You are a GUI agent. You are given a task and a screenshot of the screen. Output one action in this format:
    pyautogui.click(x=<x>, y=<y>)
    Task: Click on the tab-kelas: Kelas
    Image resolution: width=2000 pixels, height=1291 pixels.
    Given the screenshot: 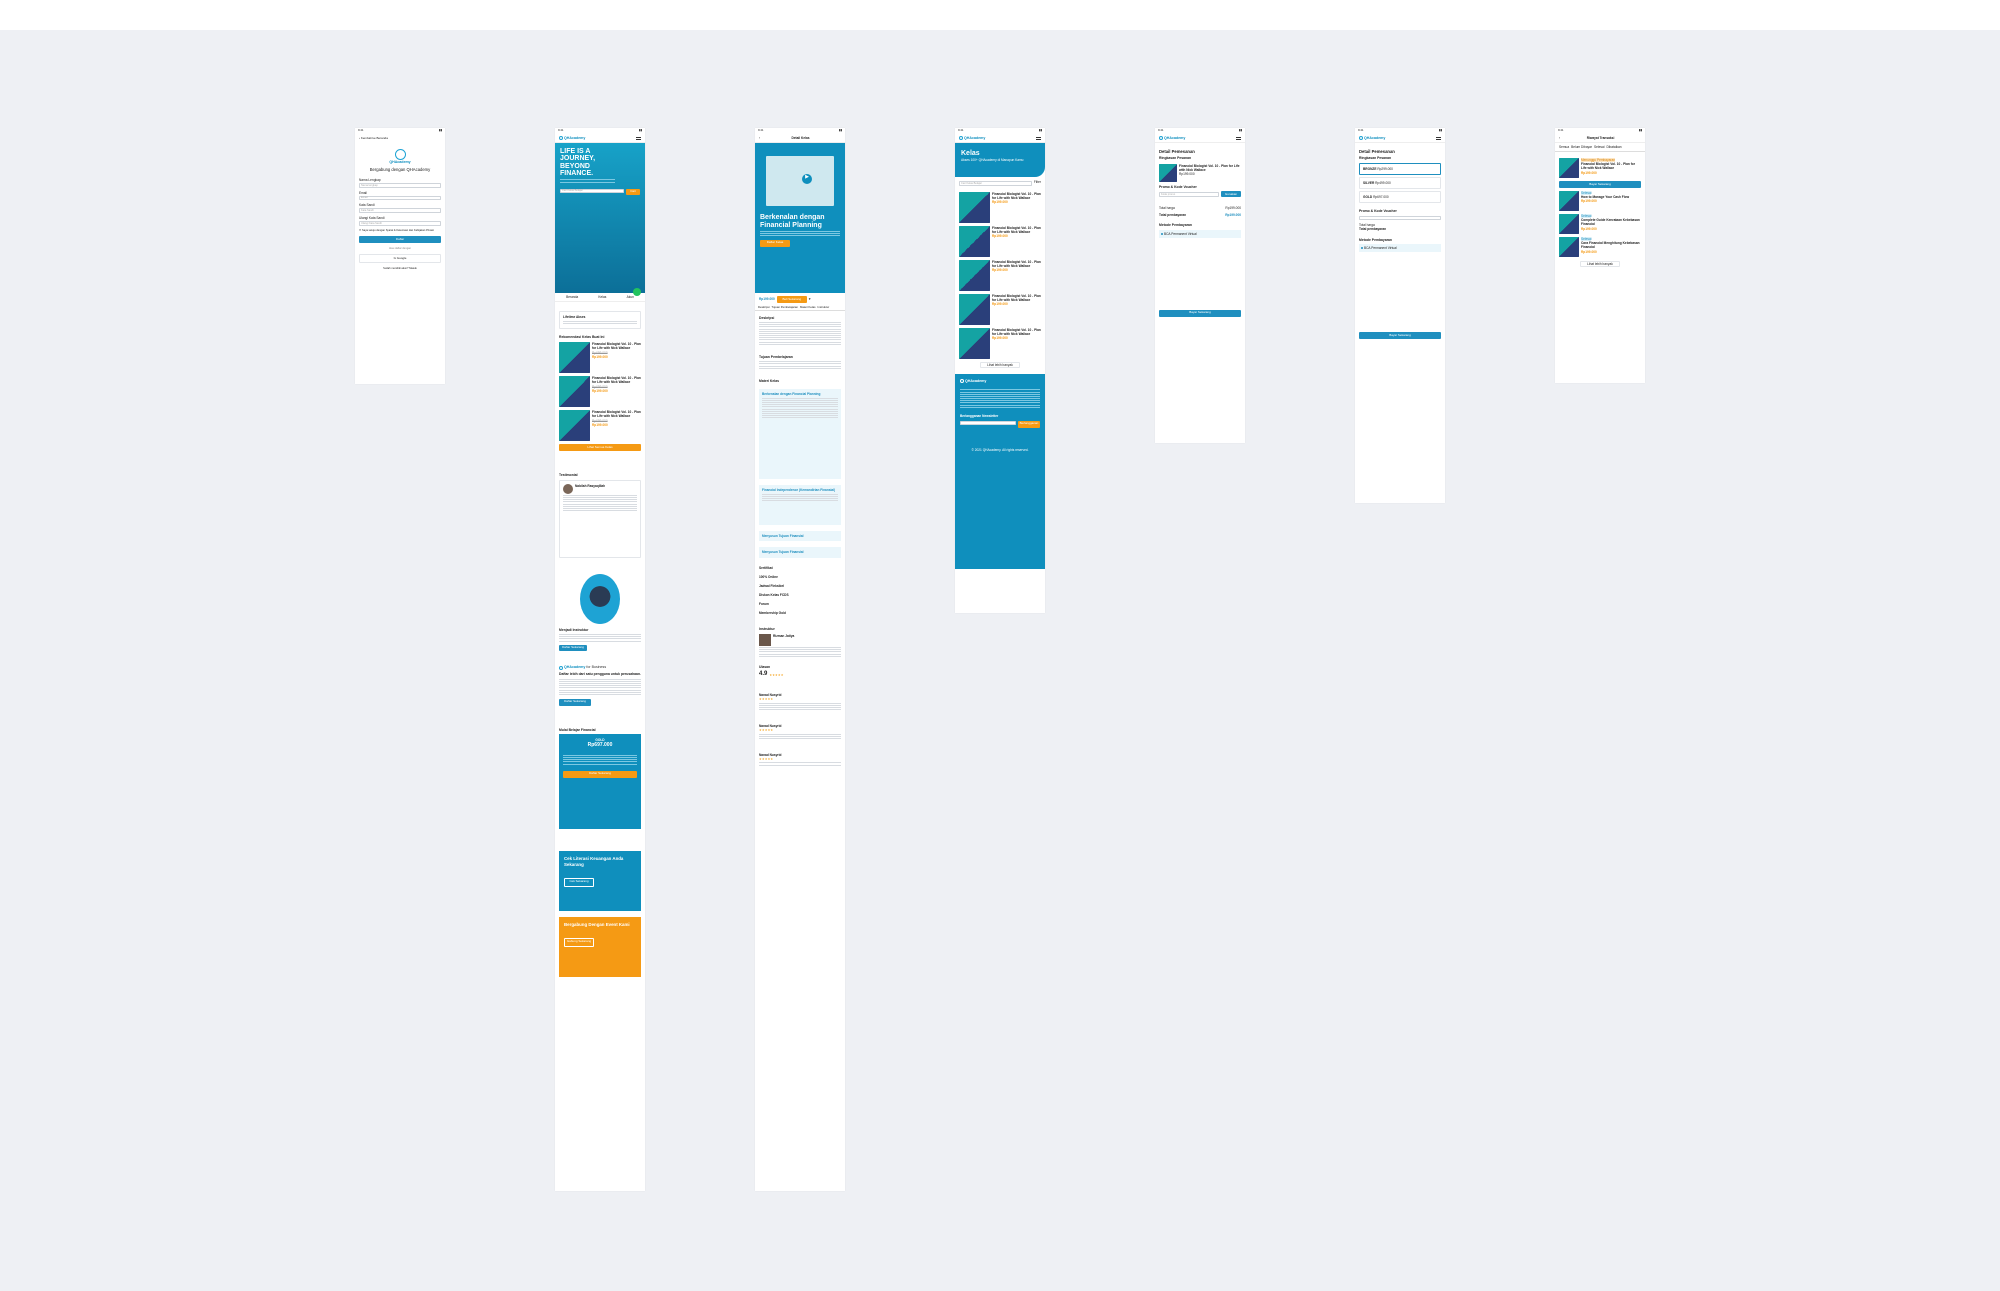 What is the action you would take?
    pyautogui.click(x=602, y=297)
    